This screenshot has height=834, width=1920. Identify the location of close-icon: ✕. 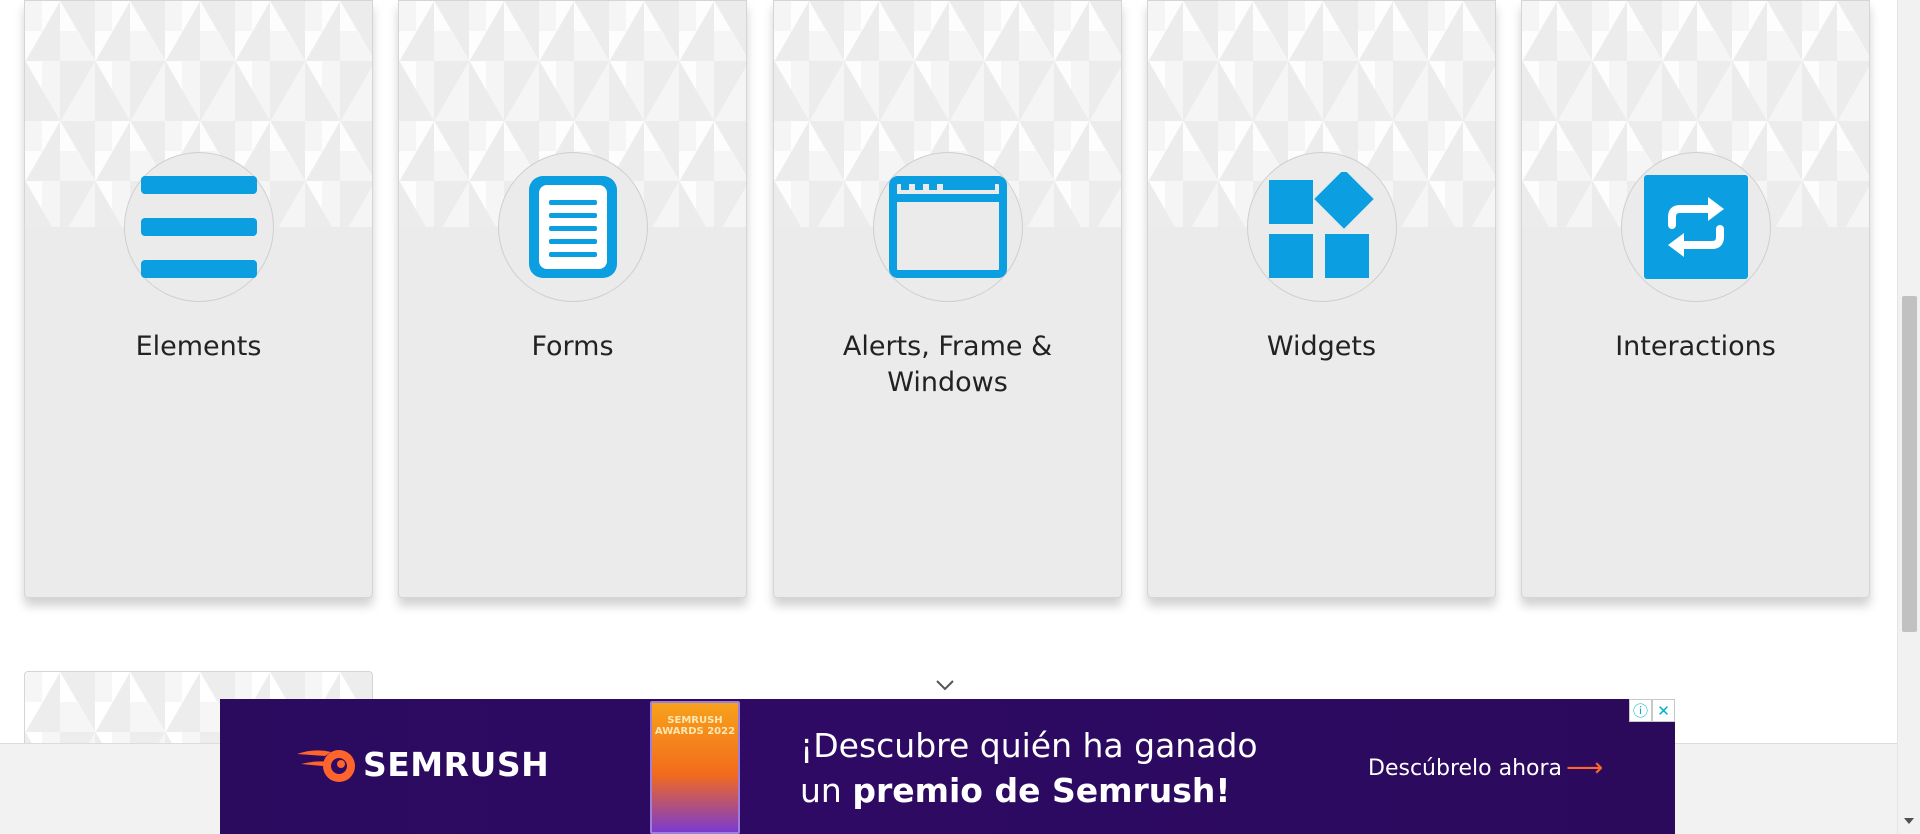
(1663, 710).